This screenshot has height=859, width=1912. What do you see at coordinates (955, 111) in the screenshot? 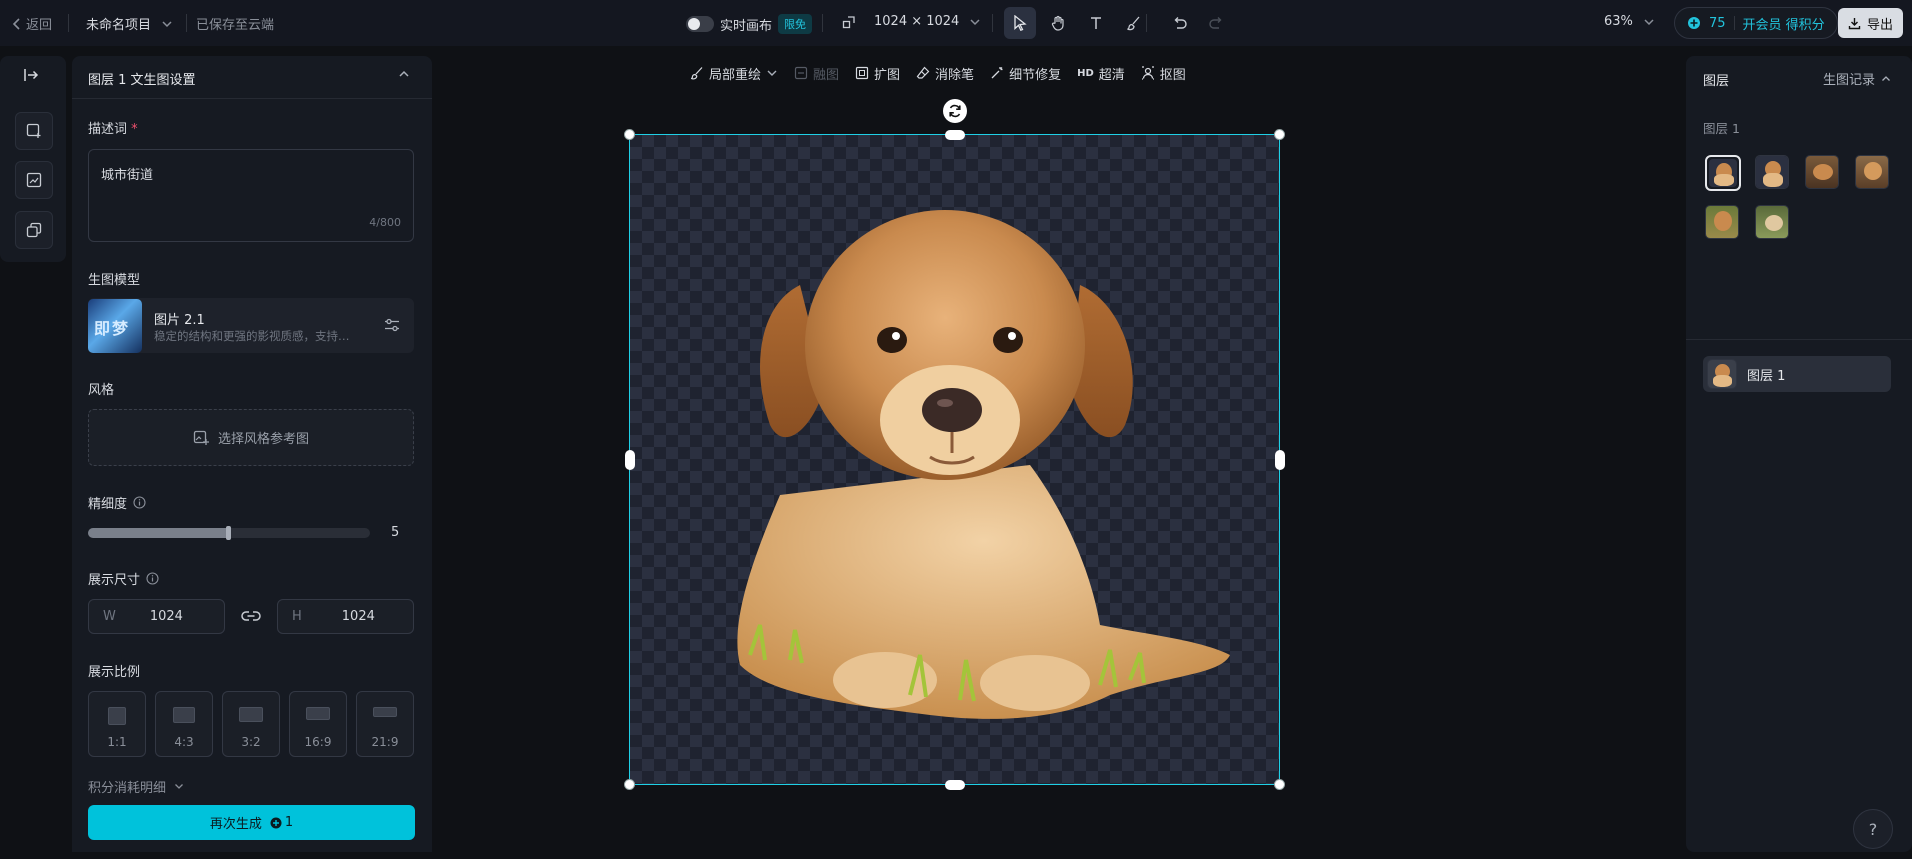
I see `rotate-handle` at bounding box center [955, 111].